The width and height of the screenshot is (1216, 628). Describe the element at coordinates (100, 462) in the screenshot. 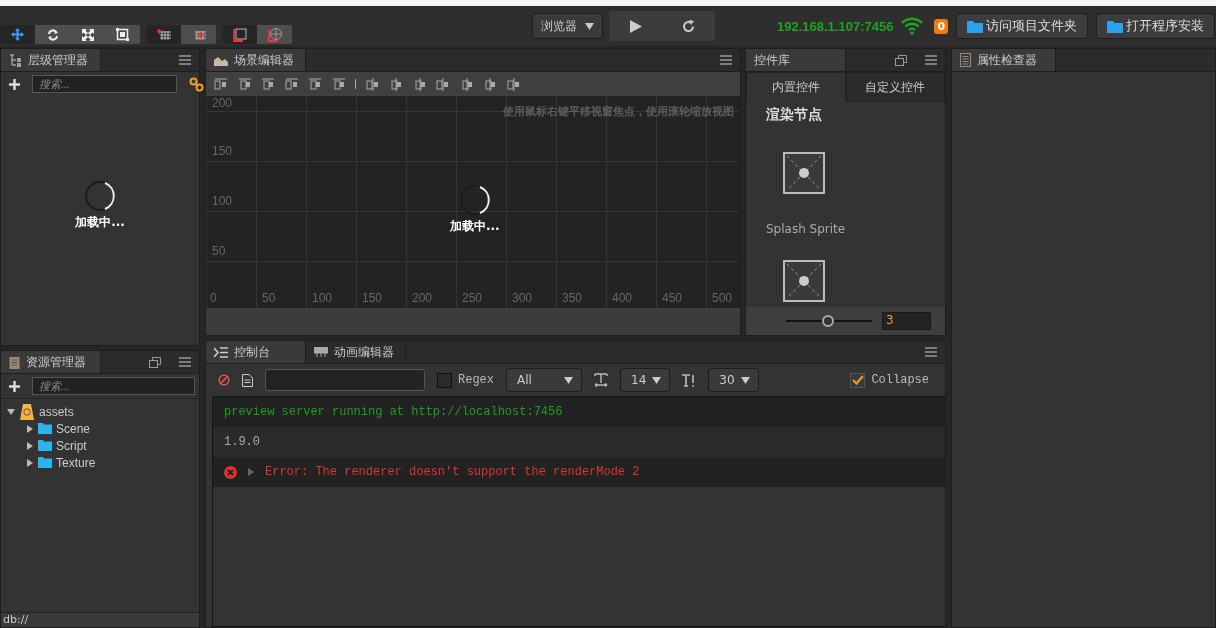

I see `tree-item: Texture` at that location.